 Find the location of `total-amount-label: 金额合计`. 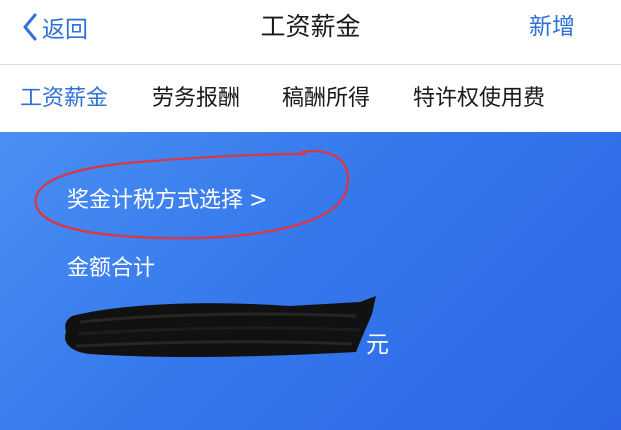

total-amount-label: 金额合计 is located at coordinates (111, 268).